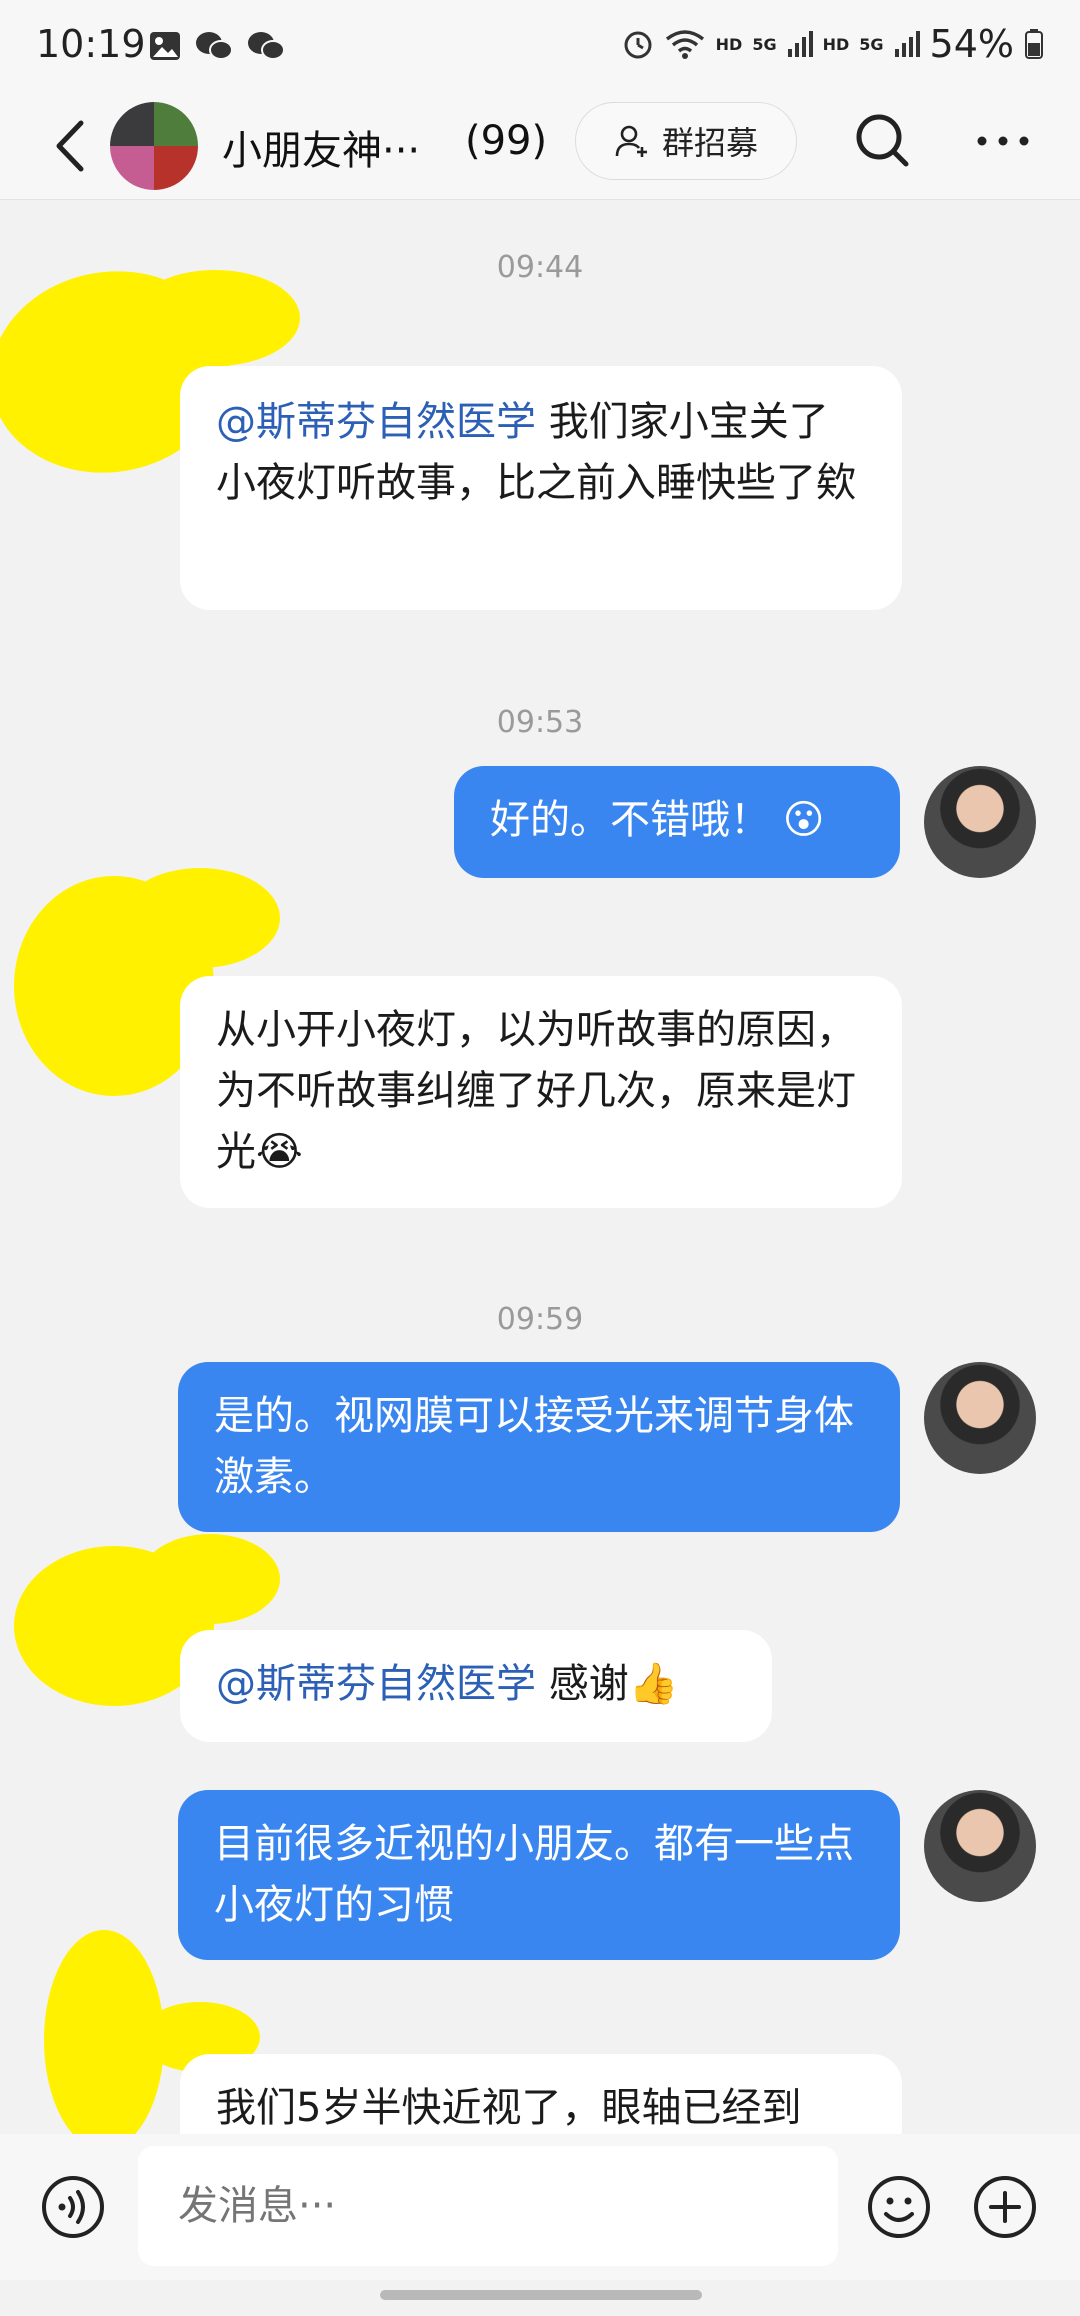  What do you see at coordinates (653, 1684) in the screenshot?
I see `thumbs-up-icon: 👍` at bounding box center [653, 1684].